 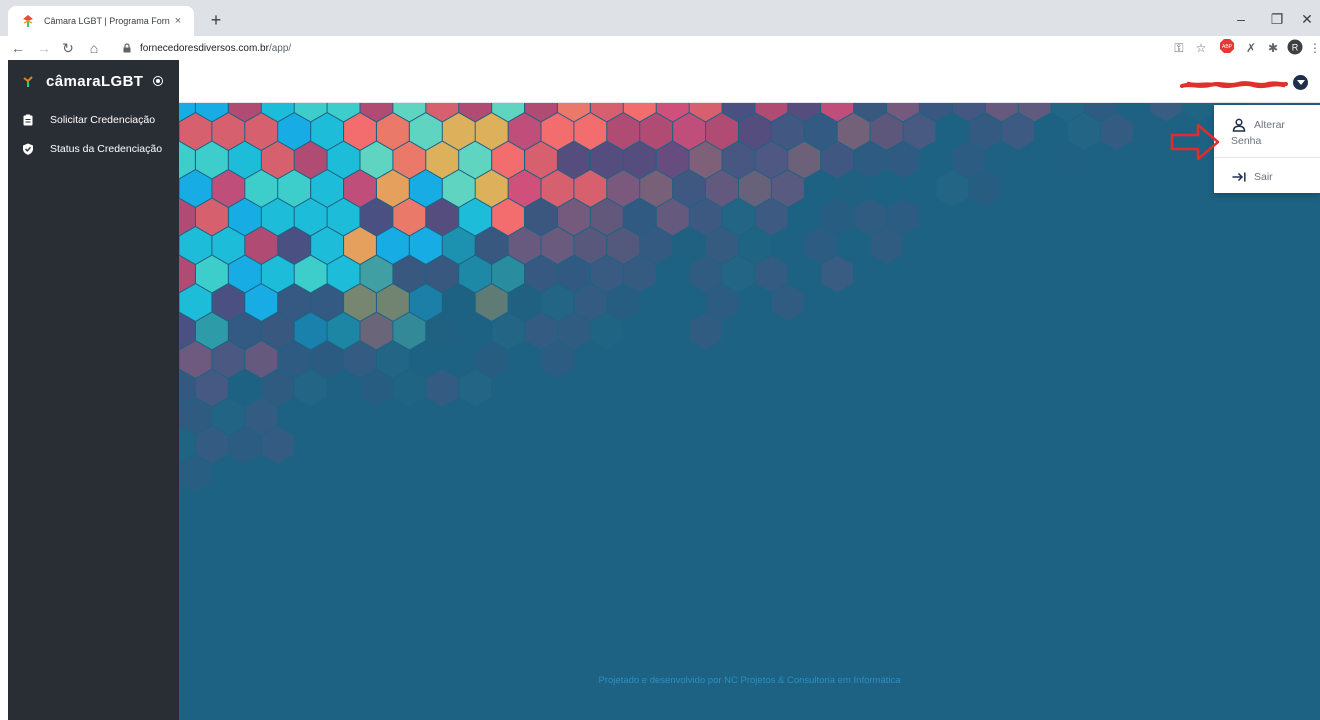 I want to click on restore-icon: ❐, so click(x=1277, y=19).